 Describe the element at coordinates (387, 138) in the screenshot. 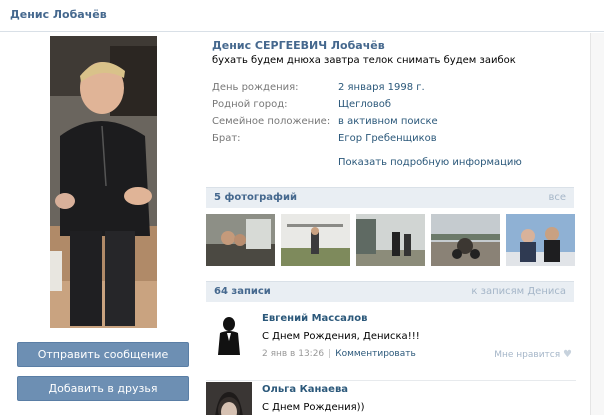

I see `info-value: Егор Гребенщиков` at that location.